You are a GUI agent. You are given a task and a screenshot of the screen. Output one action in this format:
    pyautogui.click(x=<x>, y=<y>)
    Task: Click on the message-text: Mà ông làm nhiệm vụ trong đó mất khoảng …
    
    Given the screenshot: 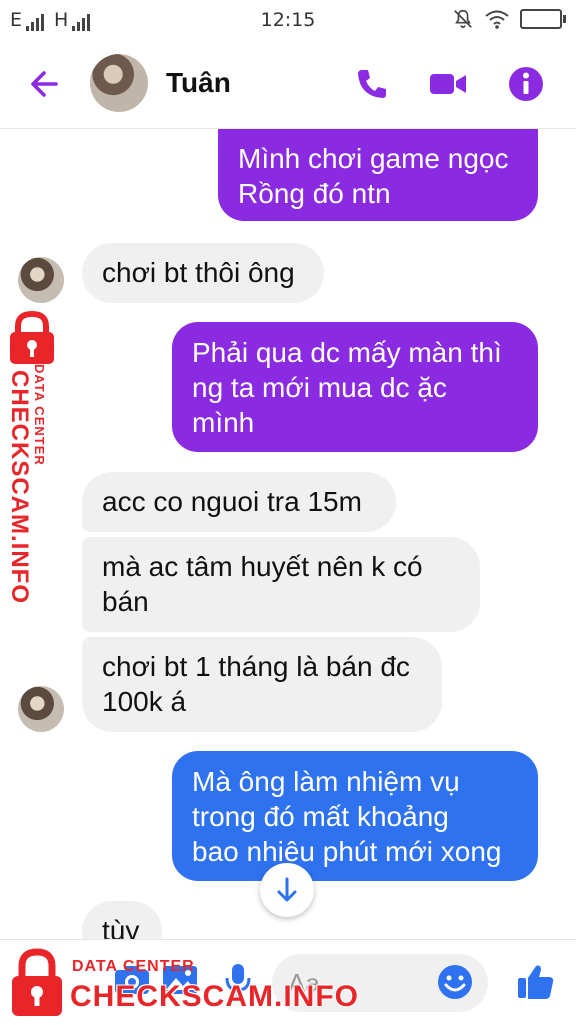 What is the action you would take?
    pyautogui.click(x=347, y=816)
    